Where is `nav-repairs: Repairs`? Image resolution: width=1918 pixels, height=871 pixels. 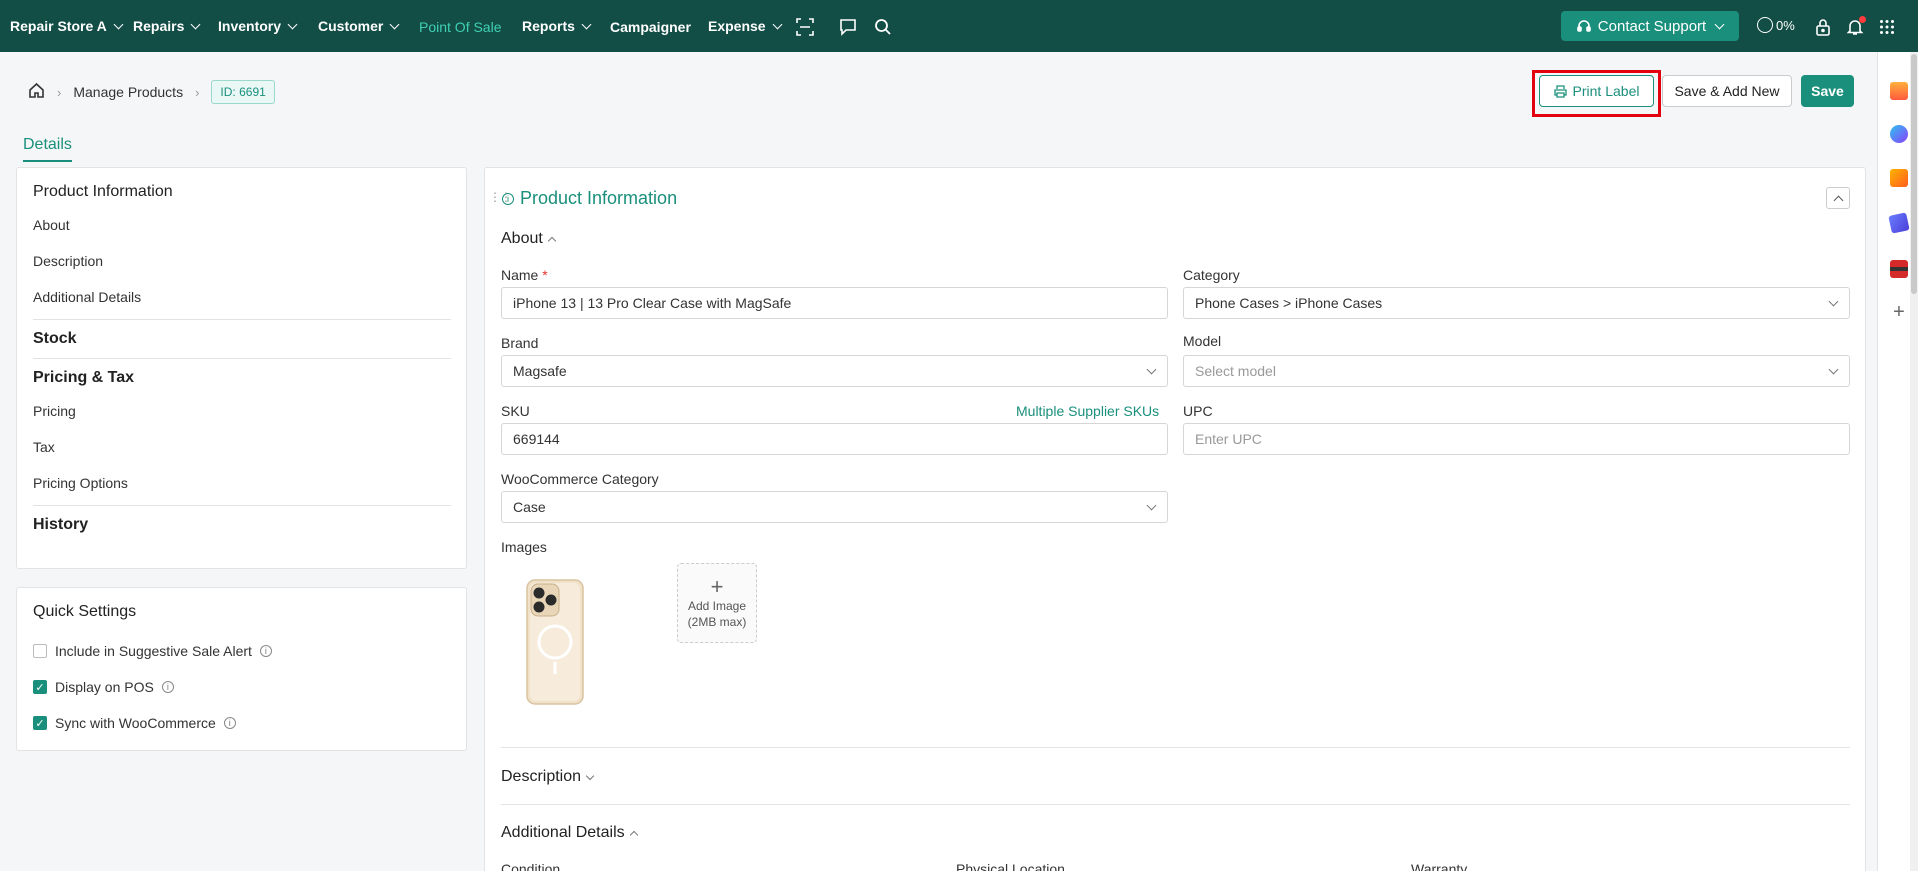
nav-repairs: Repairs is located at coordinates (167, 26).